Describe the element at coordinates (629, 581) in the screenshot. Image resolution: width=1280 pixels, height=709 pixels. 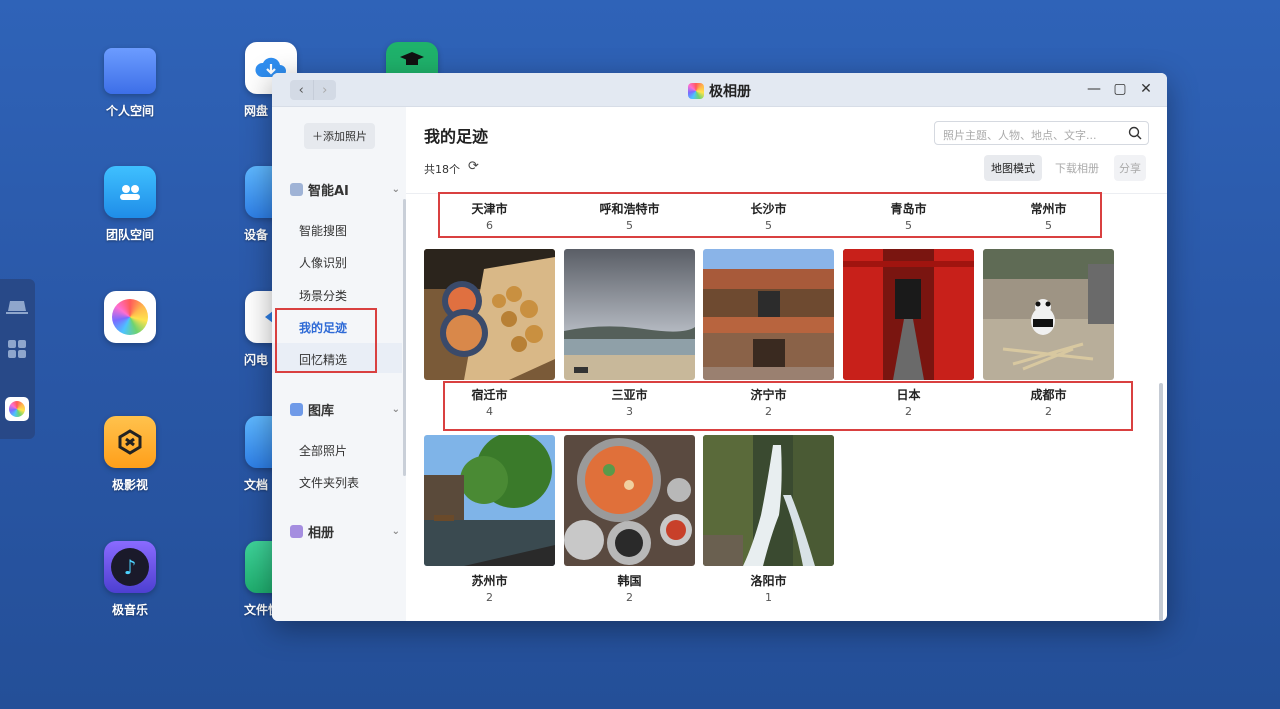
I see `location-name: 韩国` at that location.